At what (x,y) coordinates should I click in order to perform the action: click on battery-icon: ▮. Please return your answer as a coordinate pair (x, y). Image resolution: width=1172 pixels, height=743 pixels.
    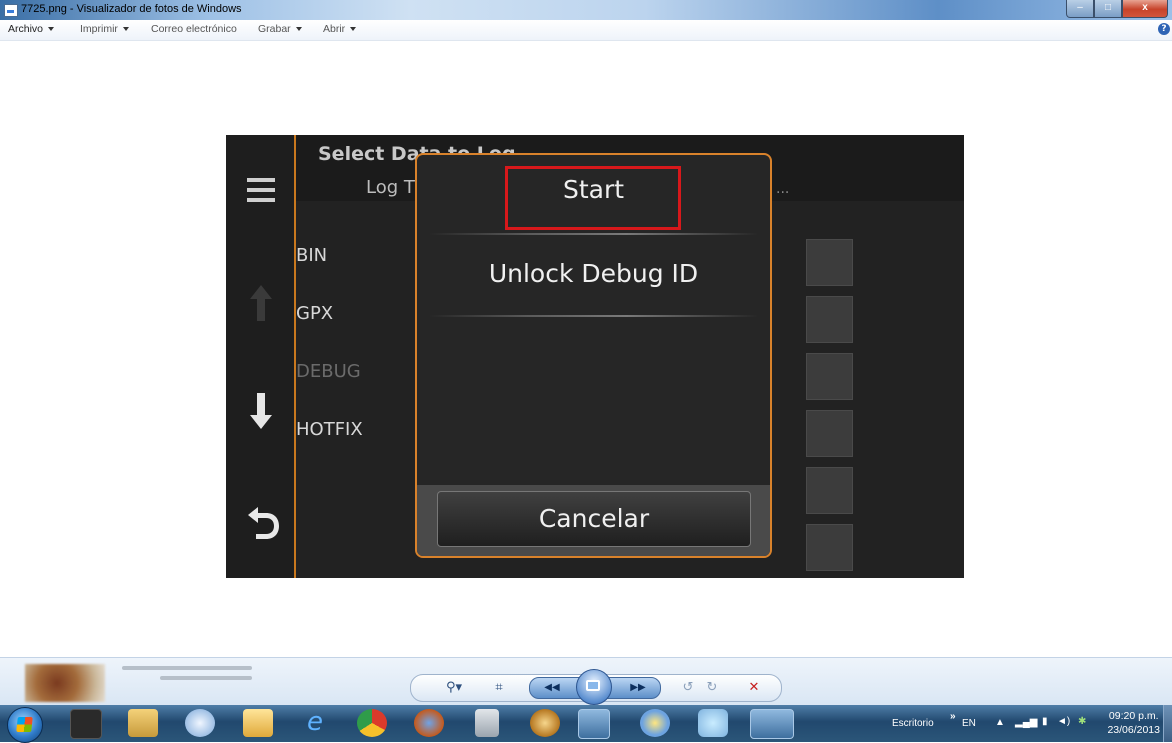
    Looking at the image, I should click on (1045, 721).